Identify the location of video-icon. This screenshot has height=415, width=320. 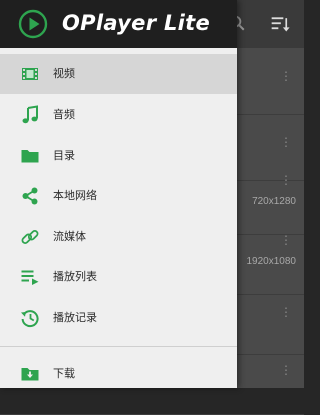
(30, 74).